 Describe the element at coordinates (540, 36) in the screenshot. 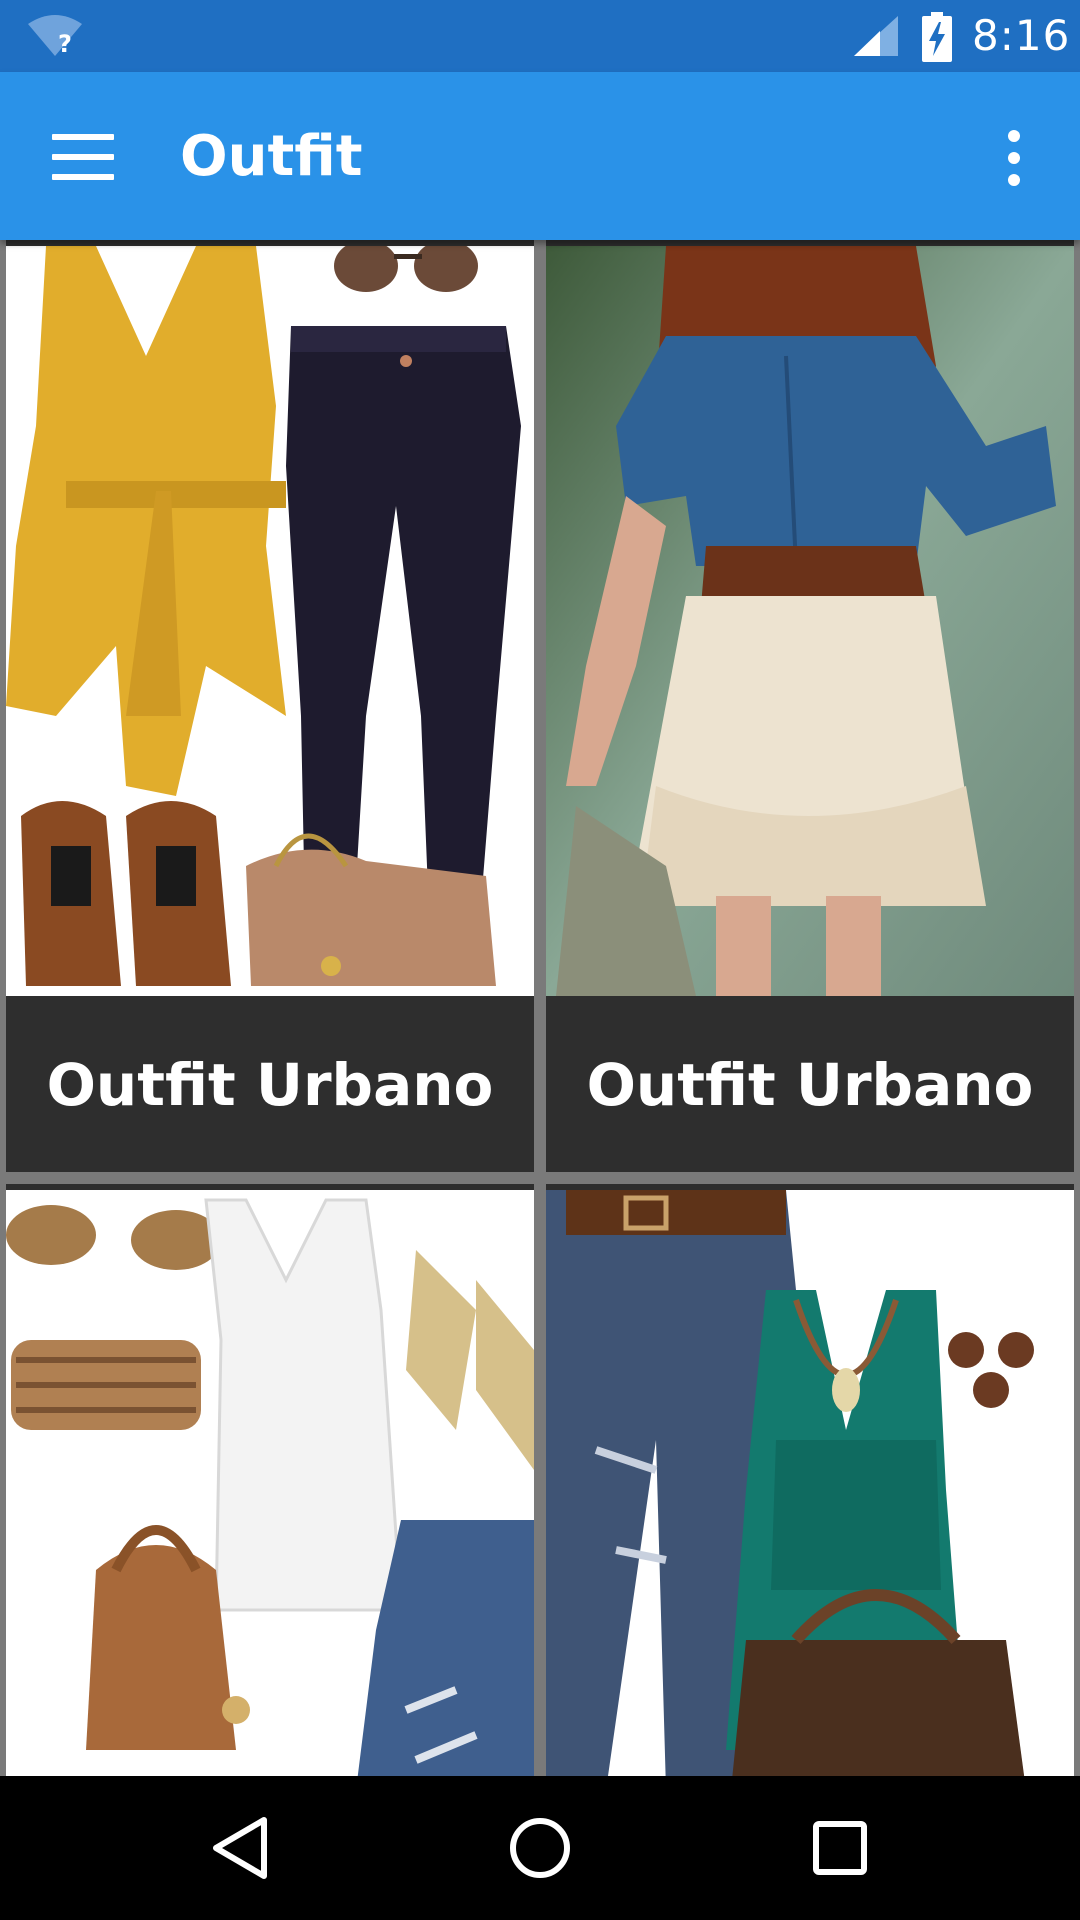

I see `status-bar: ? 8:16` at that location.